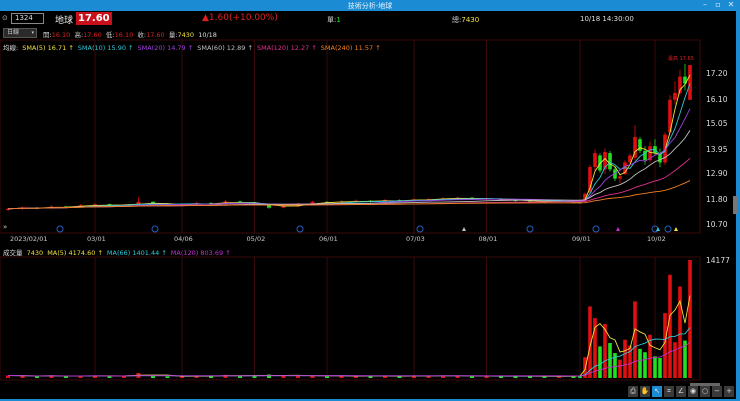  What do you see at coordinates (645, 391) in the screenshot?
I see `hand-icon: ✋` at bounding box center [645, 391].